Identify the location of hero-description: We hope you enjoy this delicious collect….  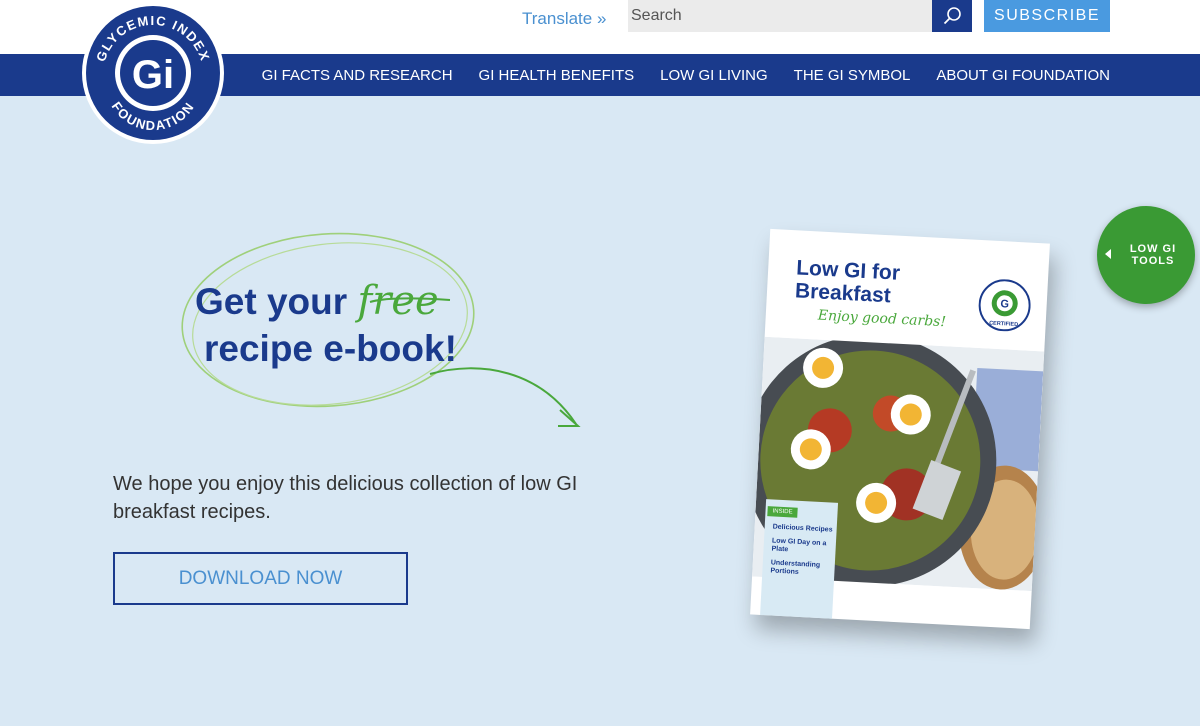
(345, 498).